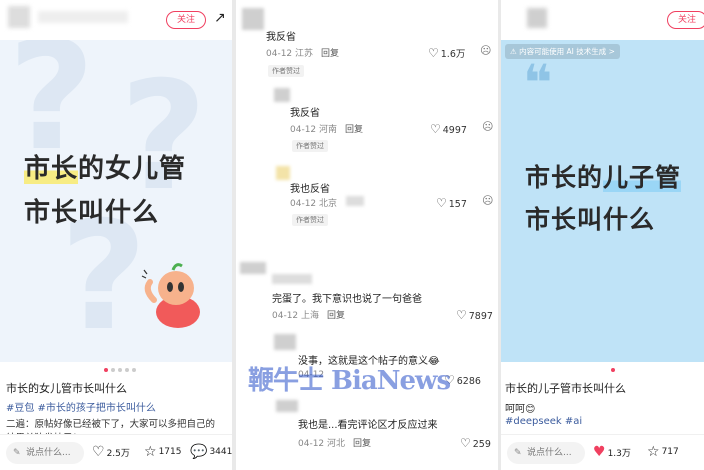  What do you see at coordinates (612, 452) in the screenshot?
I see `like-button: ♥ 1.3万` at bounding box center [612, 452].